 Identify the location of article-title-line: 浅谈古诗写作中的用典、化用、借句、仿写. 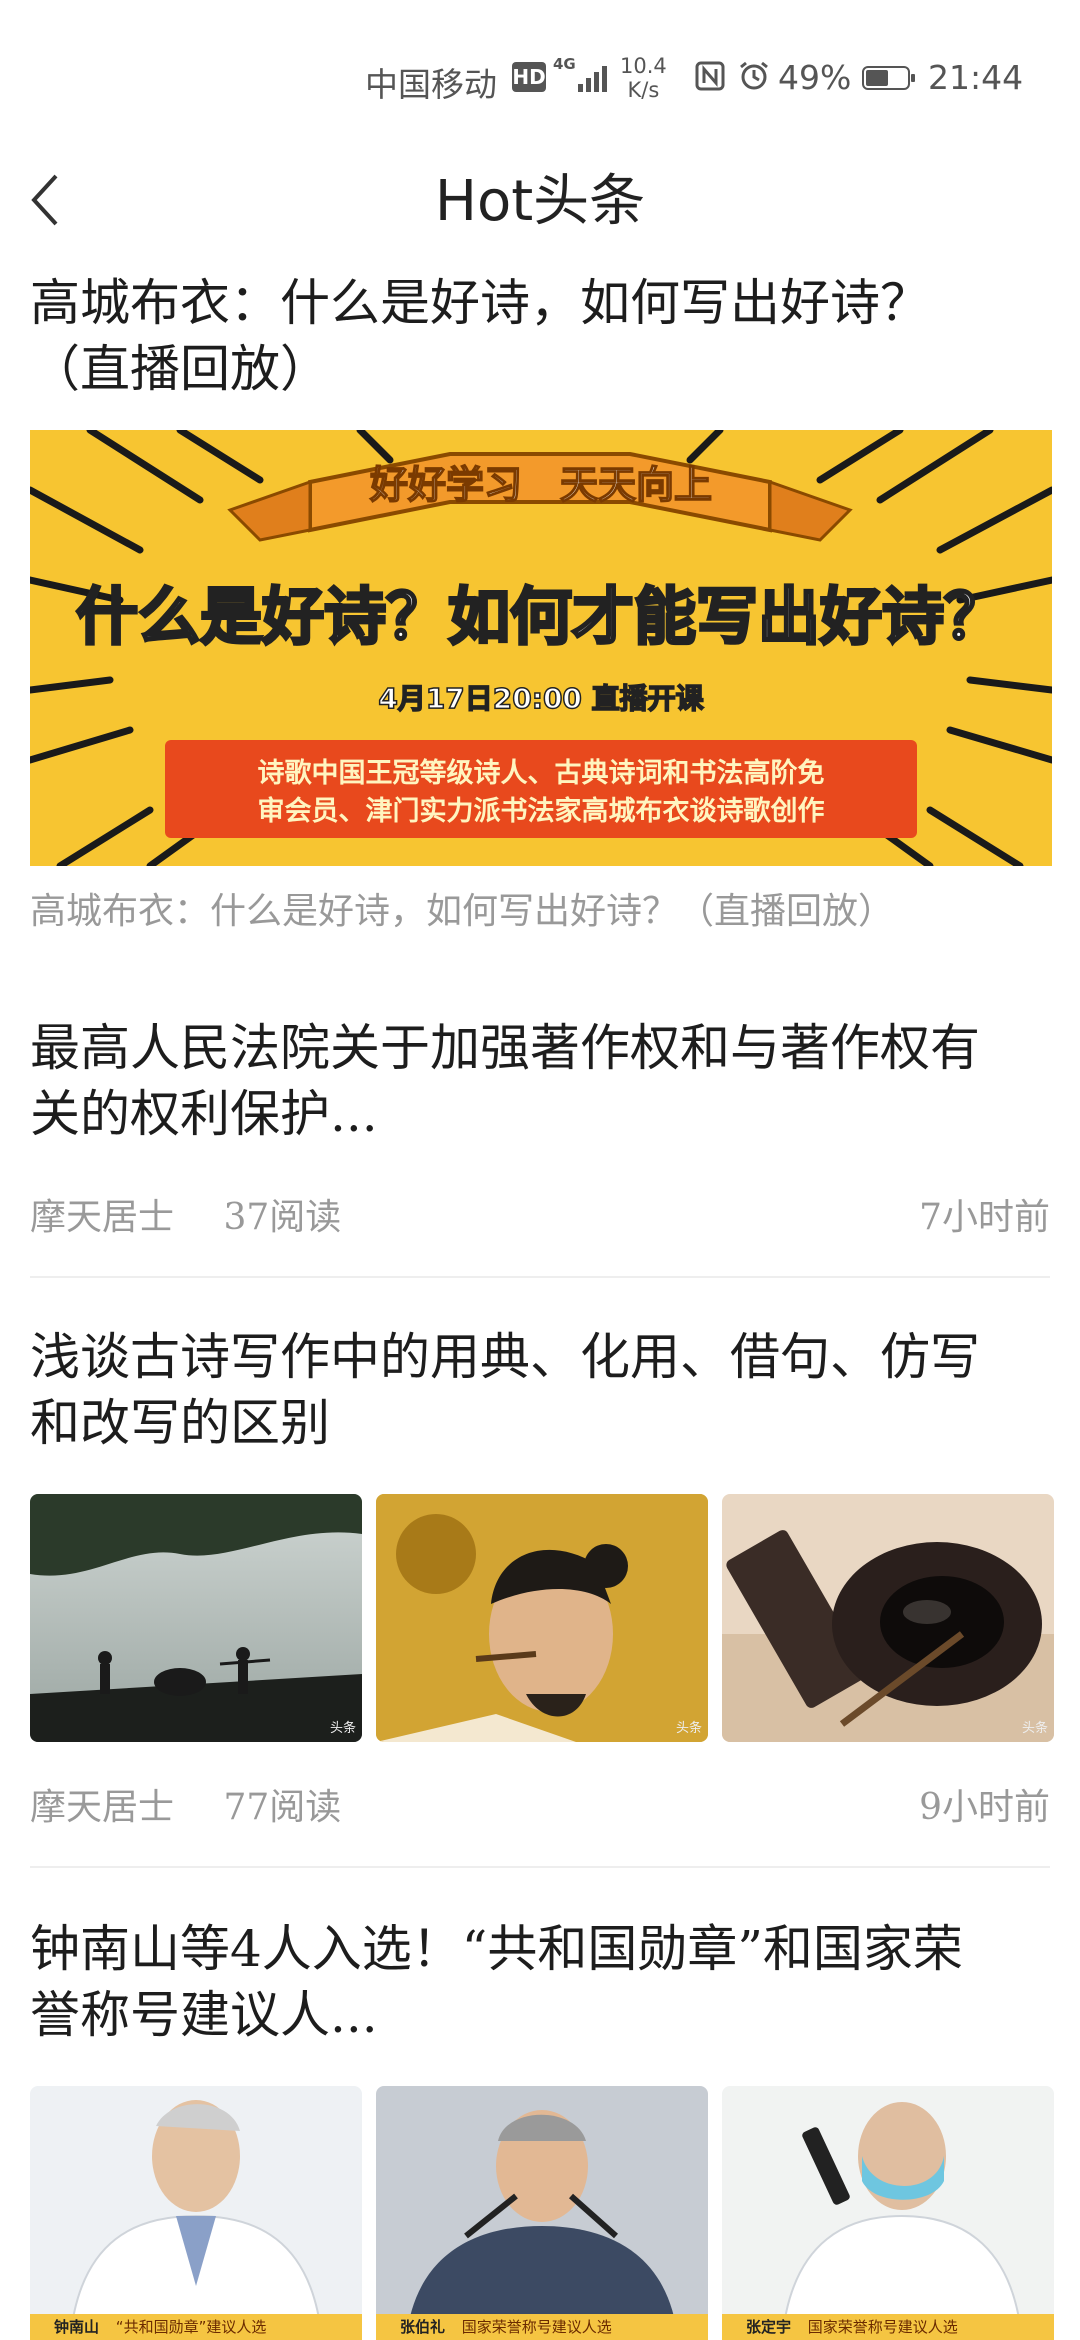
(505, 1357).